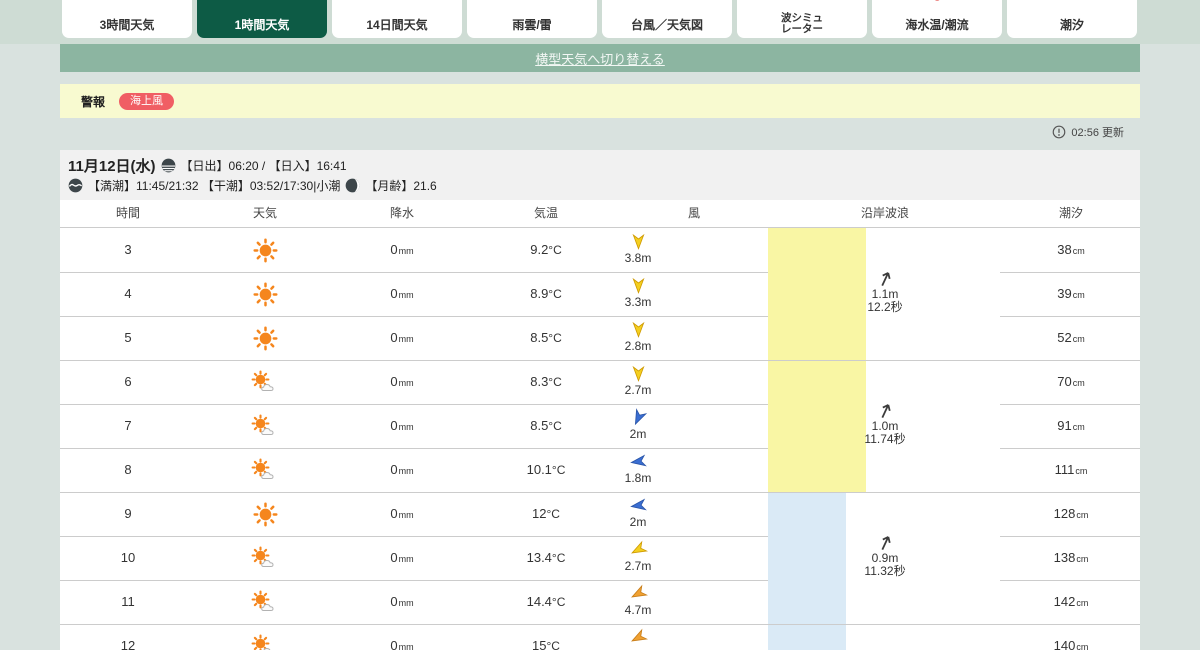 The height and width of the screenshot is (650, 1200). I want to click on warning-badge-sea-wind: 海上風, so click(147, 101).